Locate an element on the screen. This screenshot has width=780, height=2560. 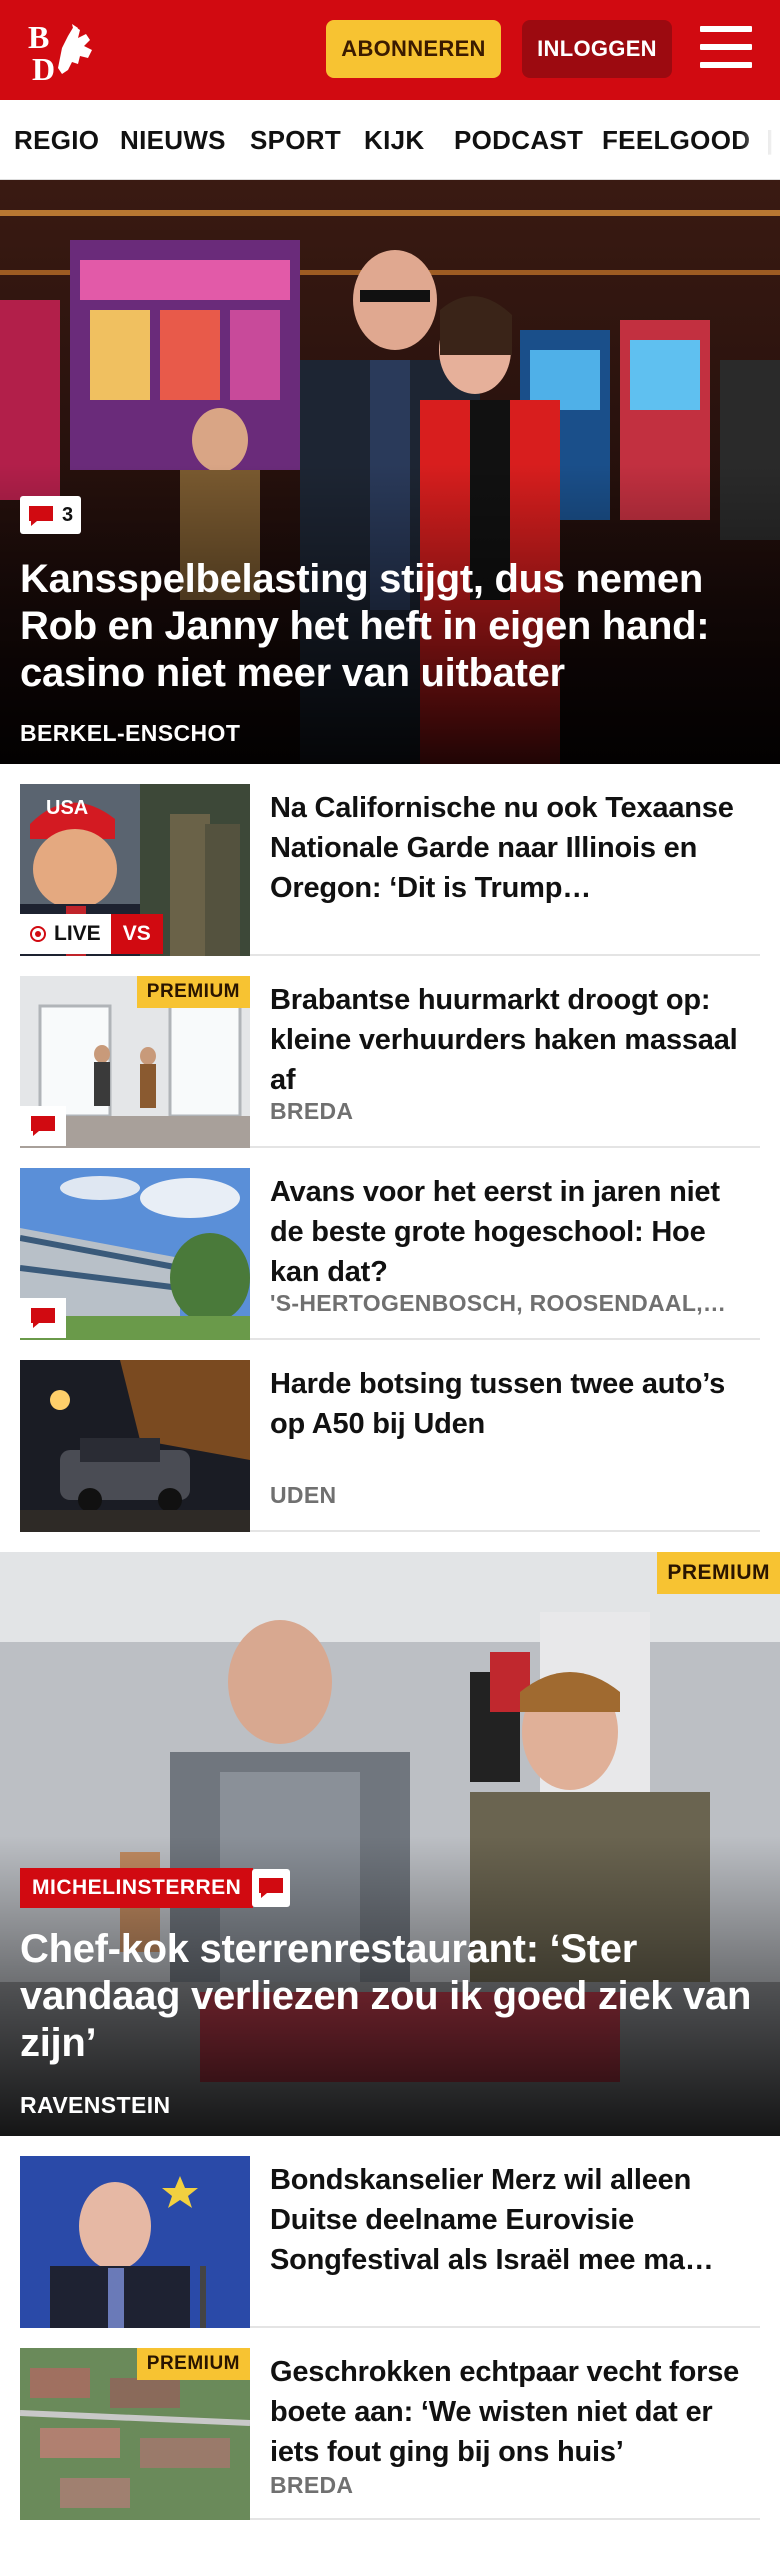
comment-count: 3 is located at coordinates (68, 514).